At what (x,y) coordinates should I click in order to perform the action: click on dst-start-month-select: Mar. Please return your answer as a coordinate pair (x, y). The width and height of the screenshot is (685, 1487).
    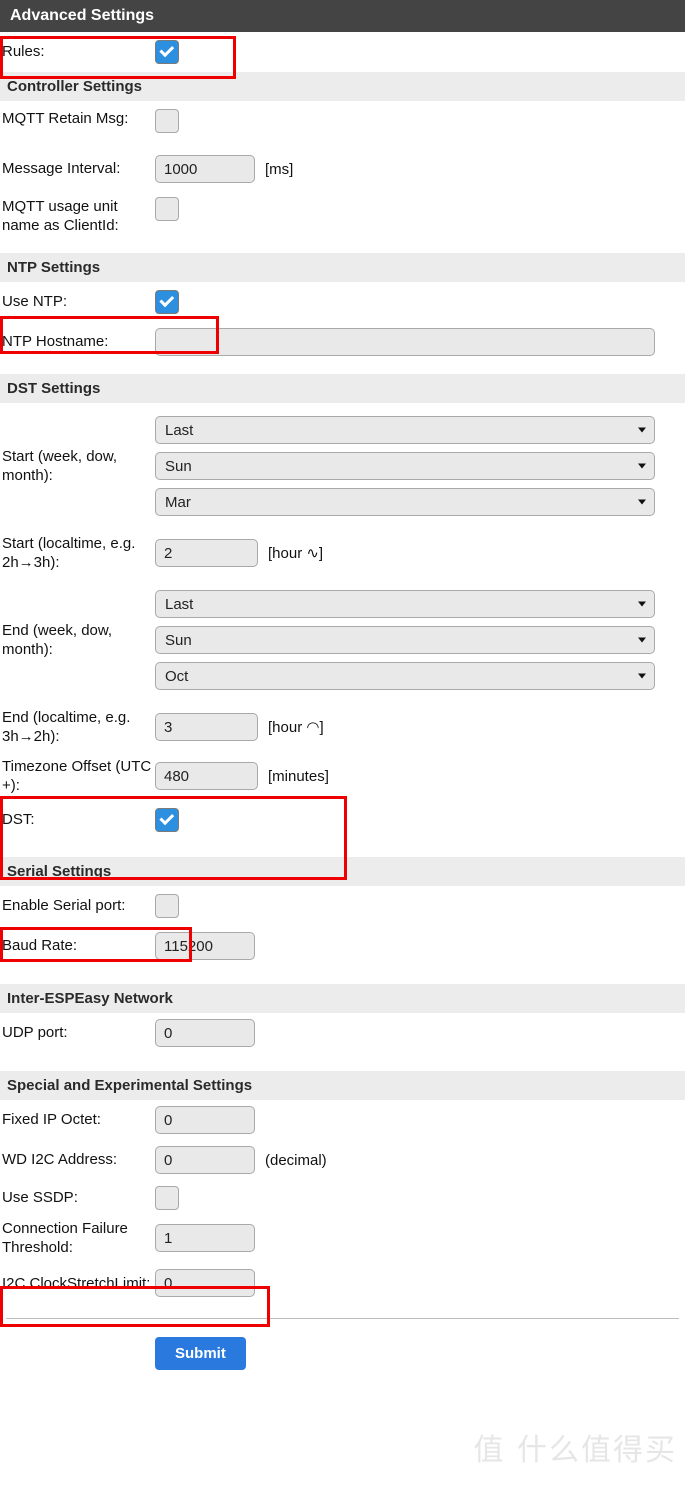
    Looking at the image, I should click on (405, 502).